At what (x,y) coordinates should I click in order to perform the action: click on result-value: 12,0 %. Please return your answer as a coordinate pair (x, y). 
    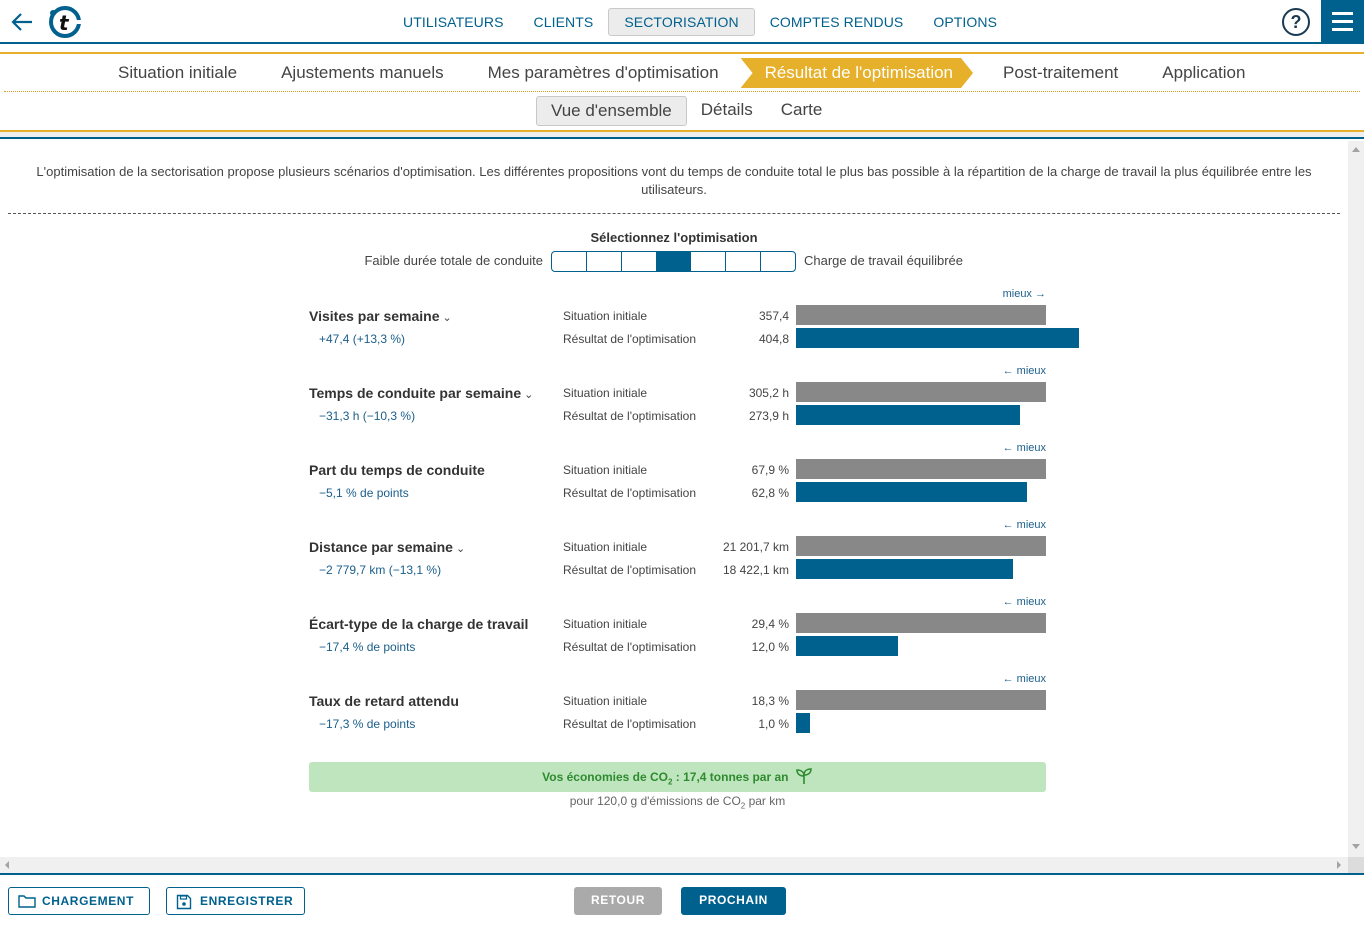
    Looking at the image, I should click on (770, 647).